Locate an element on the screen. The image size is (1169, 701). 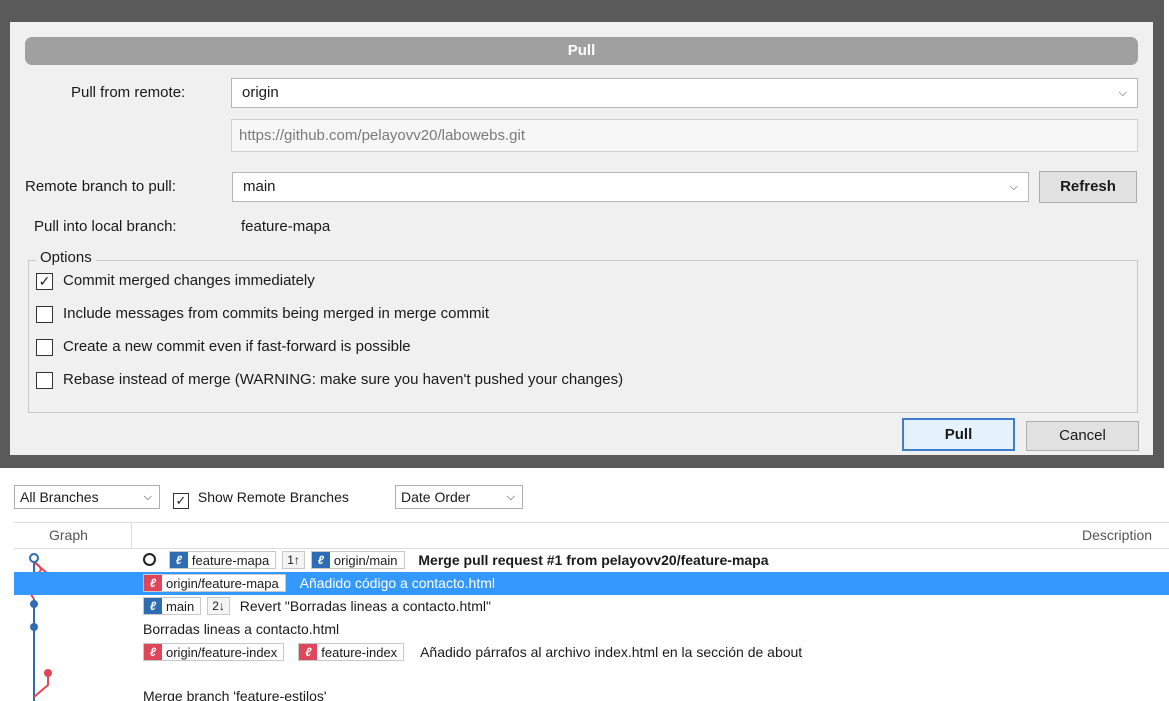
head-indicator-icon is located at coordinates (149, 559).